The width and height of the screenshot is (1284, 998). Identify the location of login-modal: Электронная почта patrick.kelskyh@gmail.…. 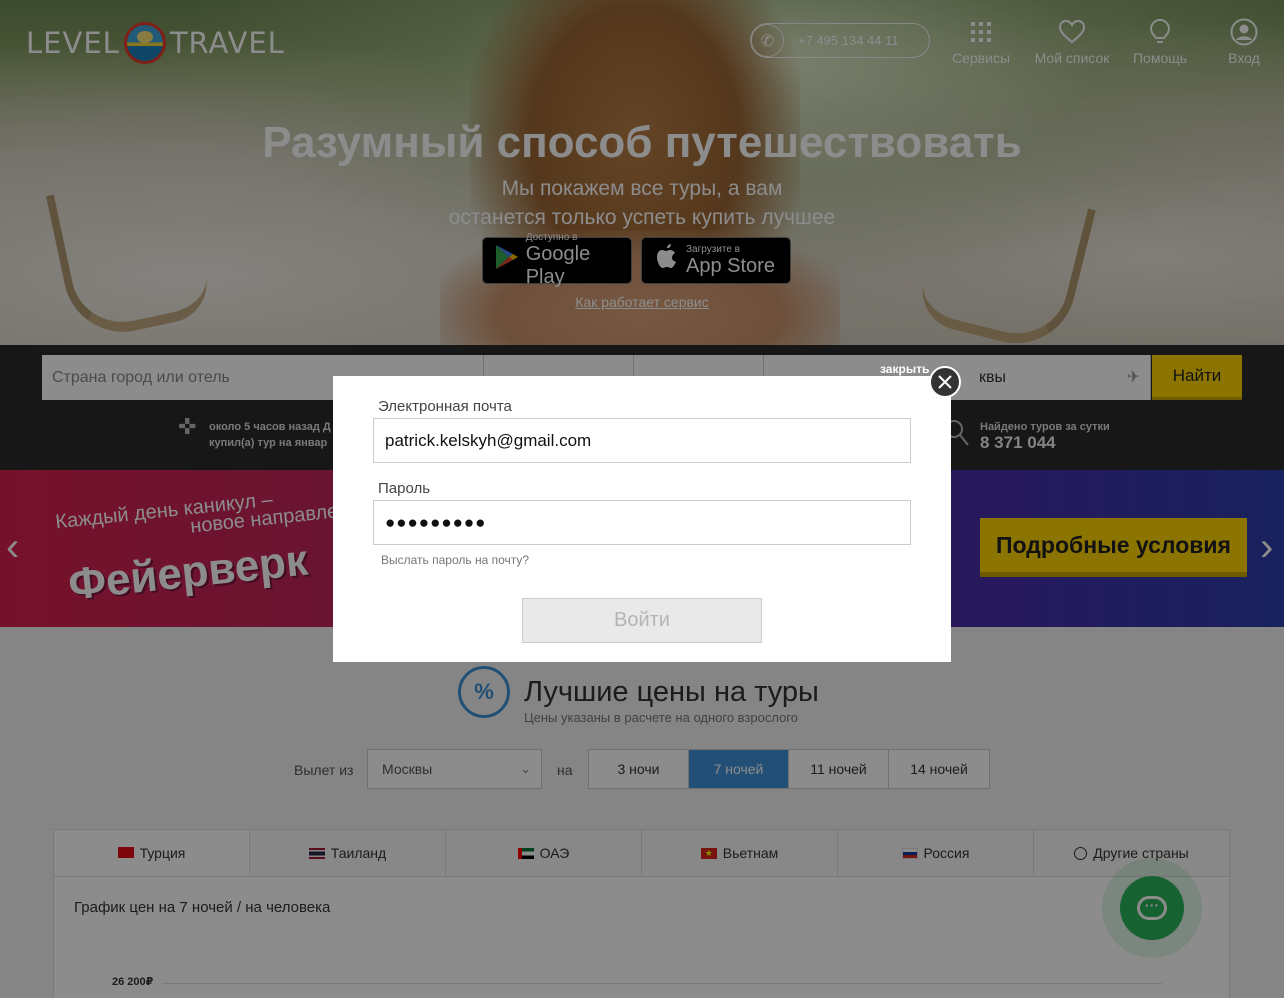
(642, 519).